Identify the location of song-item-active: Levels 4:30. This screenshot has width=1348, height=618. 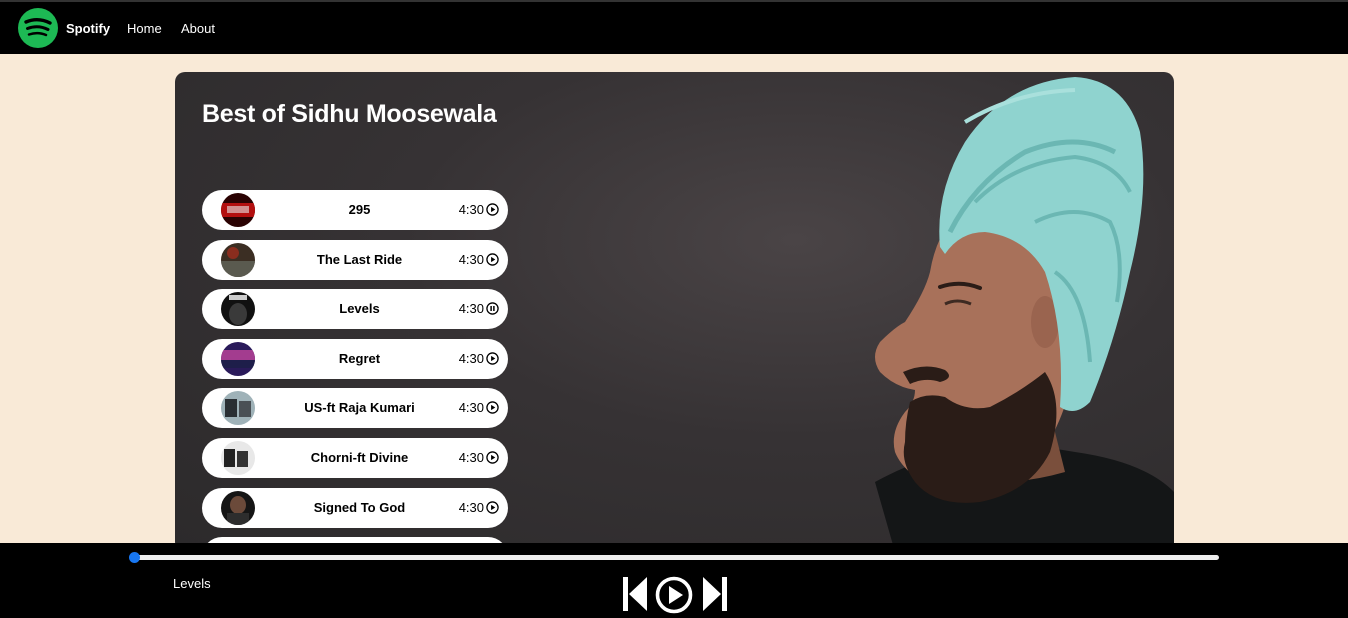
(355, 309).